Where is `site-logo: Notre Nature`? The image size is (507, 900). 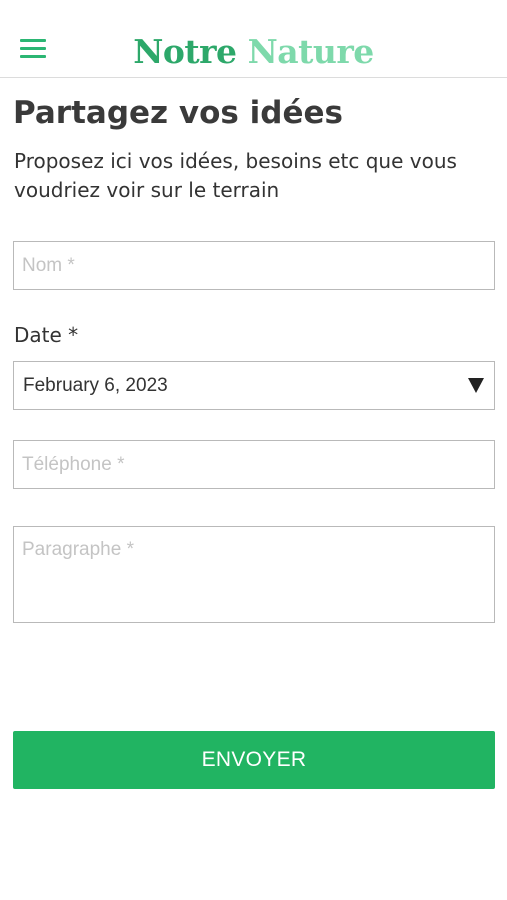 site-logo: Notre Nature is located at coordinates (253, 52).